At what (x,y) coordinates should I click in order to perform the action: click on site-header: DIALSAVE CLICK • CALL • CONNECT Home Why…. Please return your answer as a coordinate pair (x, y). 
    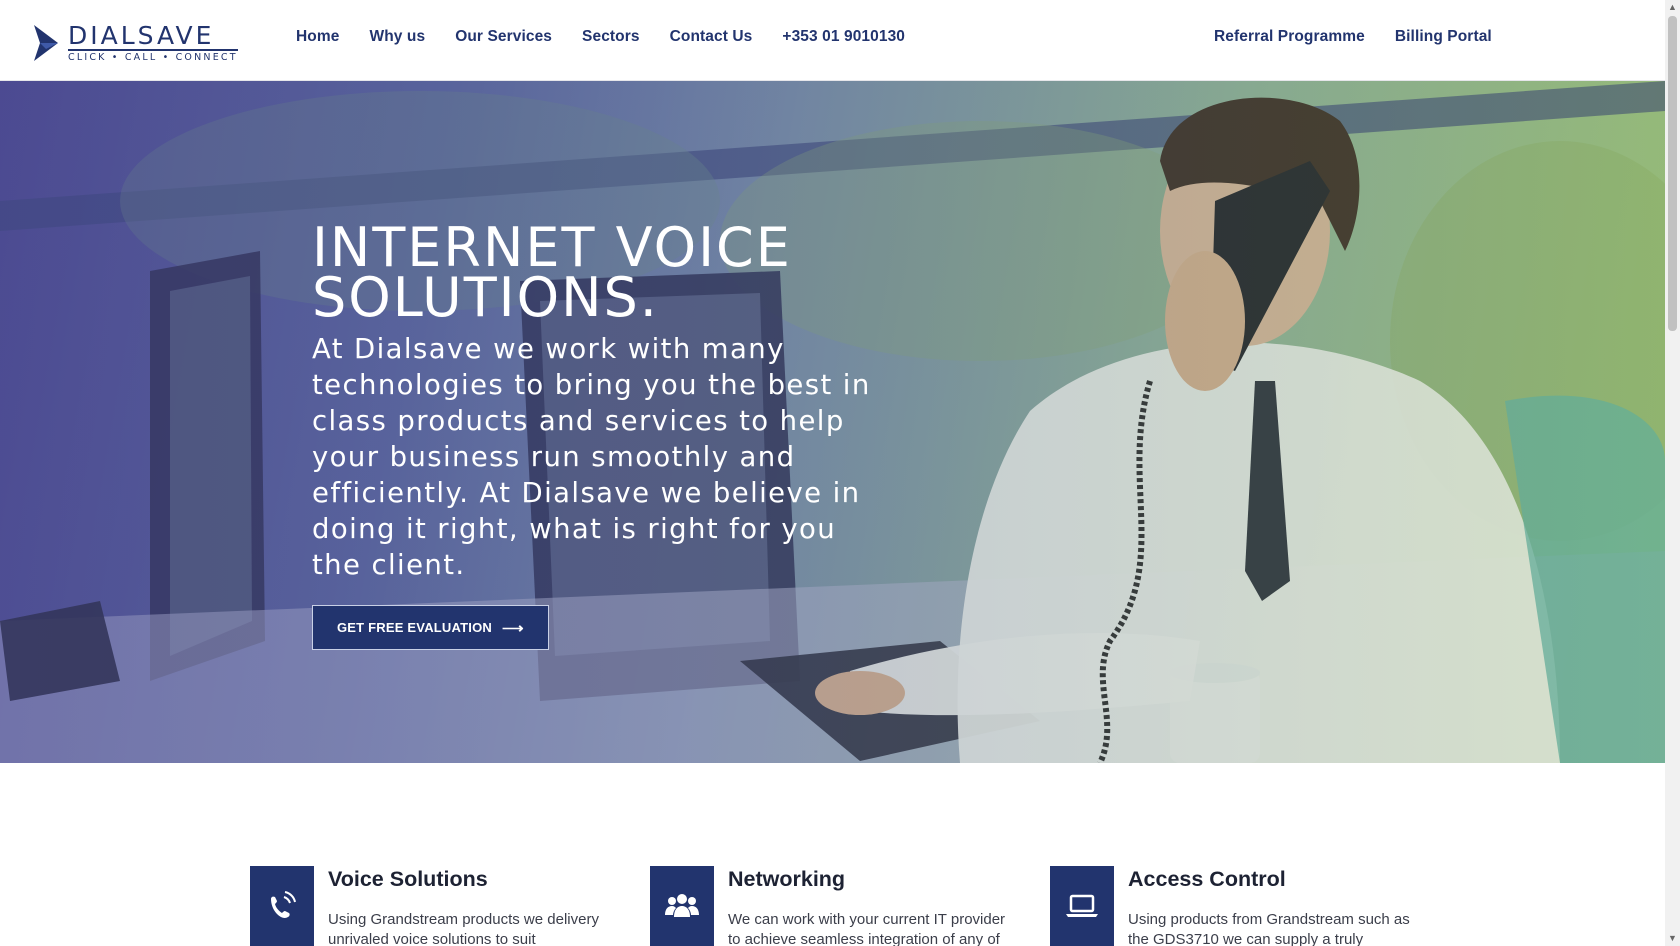
    Looking at the image, I should click on (832, 40).